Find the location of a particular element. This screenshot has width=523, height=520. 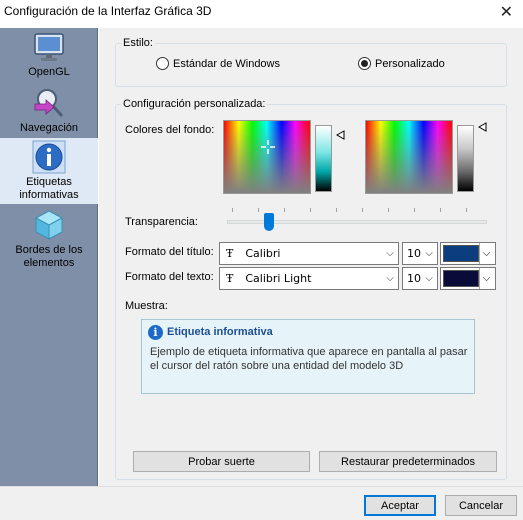

title-font-value: Calibri is located at coordinates (263, 253).